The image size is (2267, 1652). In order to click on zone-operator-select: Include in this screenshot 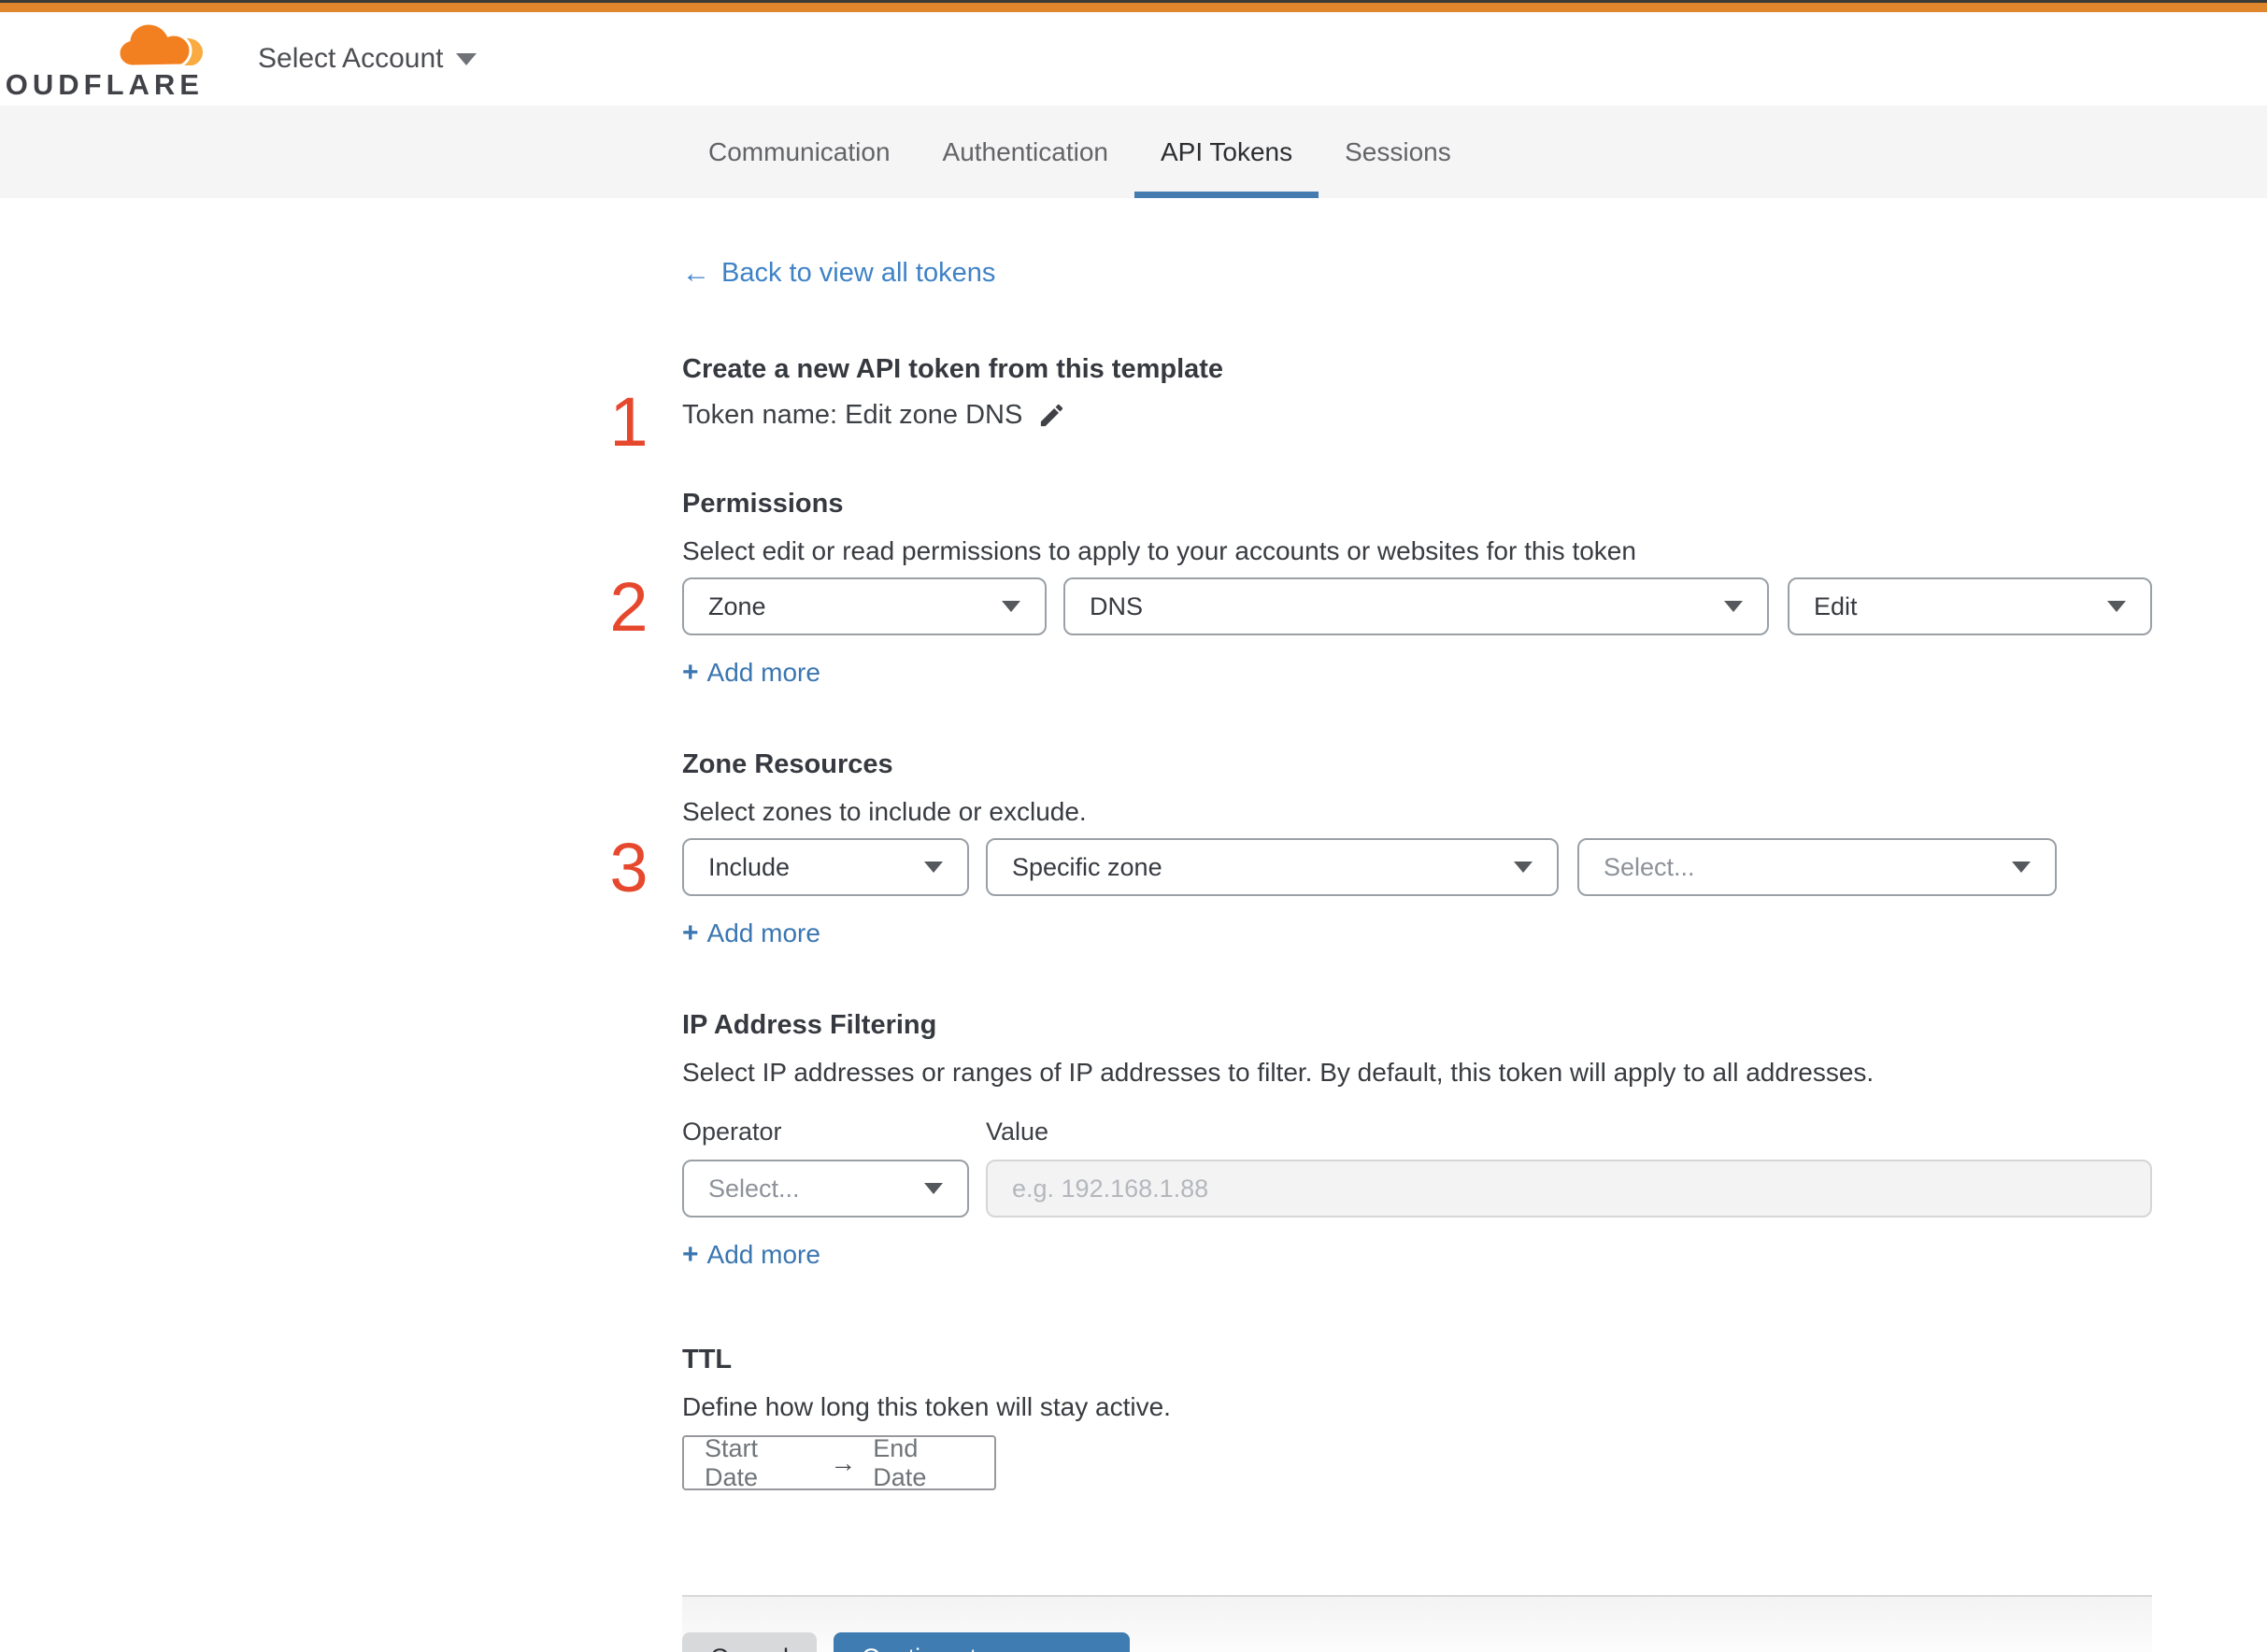, I will do `click(826, 867)`.